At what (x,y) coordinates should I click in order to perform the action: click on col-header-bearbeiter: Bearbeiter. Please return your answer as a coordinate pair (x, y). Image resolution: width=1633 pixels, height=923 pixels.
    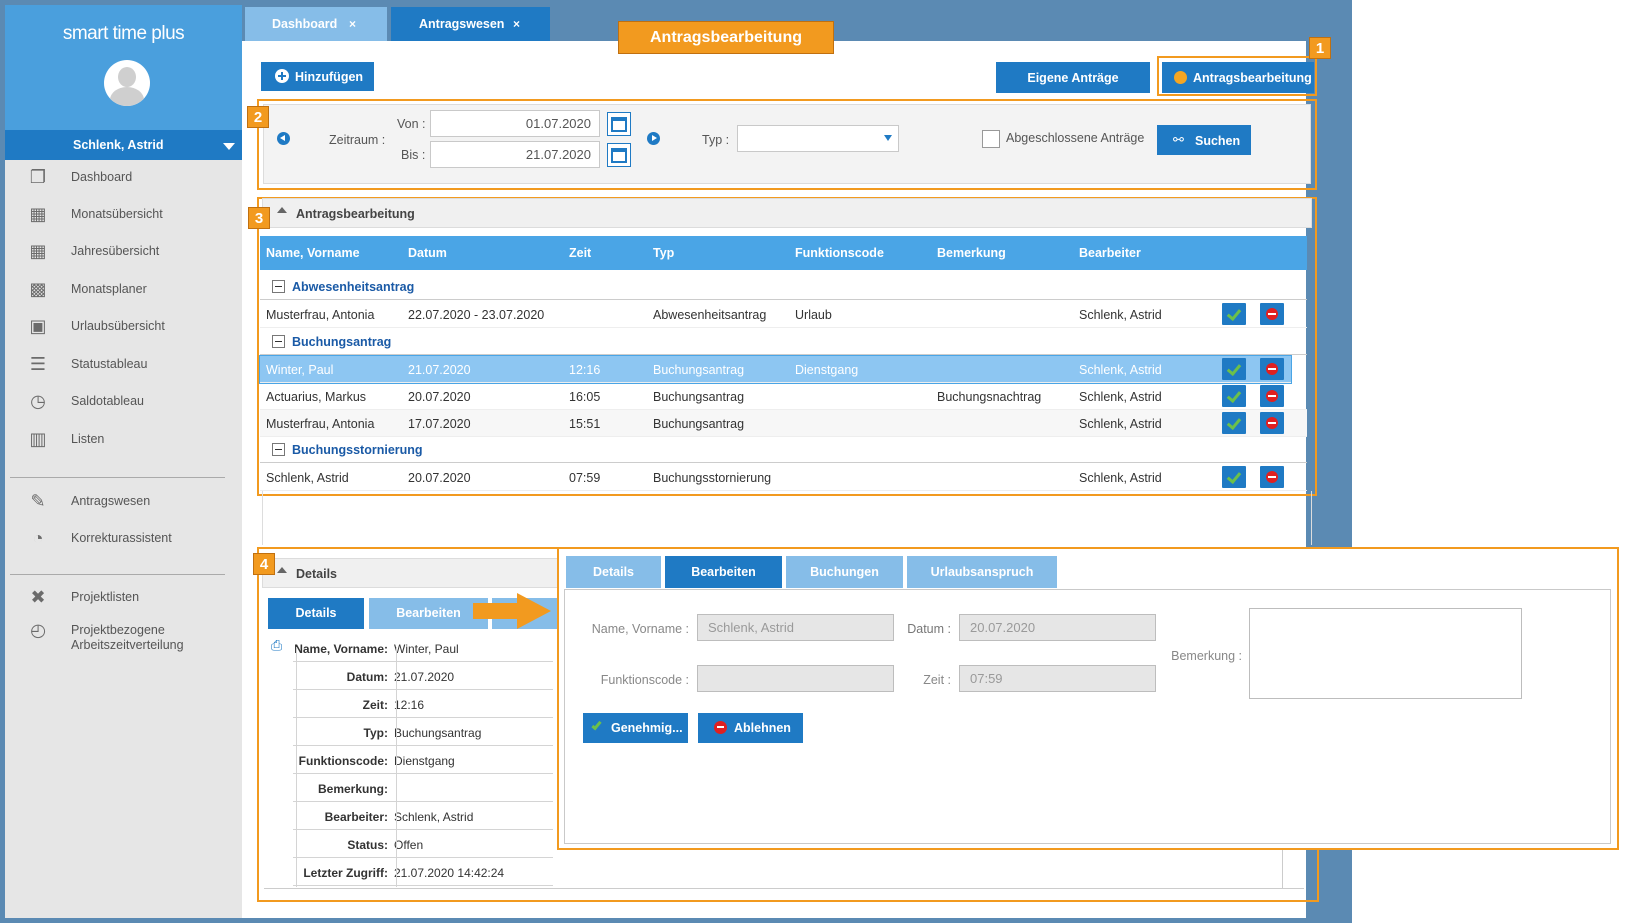
    Looking at the image, I should click on (1110, 253).